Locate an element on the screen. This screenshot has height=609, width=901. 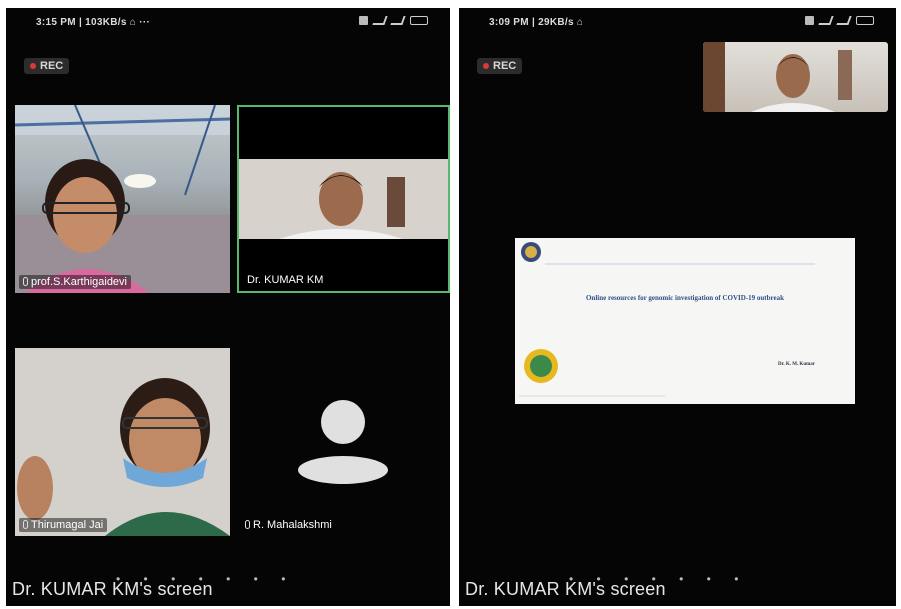
person-avatar-icon is located at coordinates (343, 442).